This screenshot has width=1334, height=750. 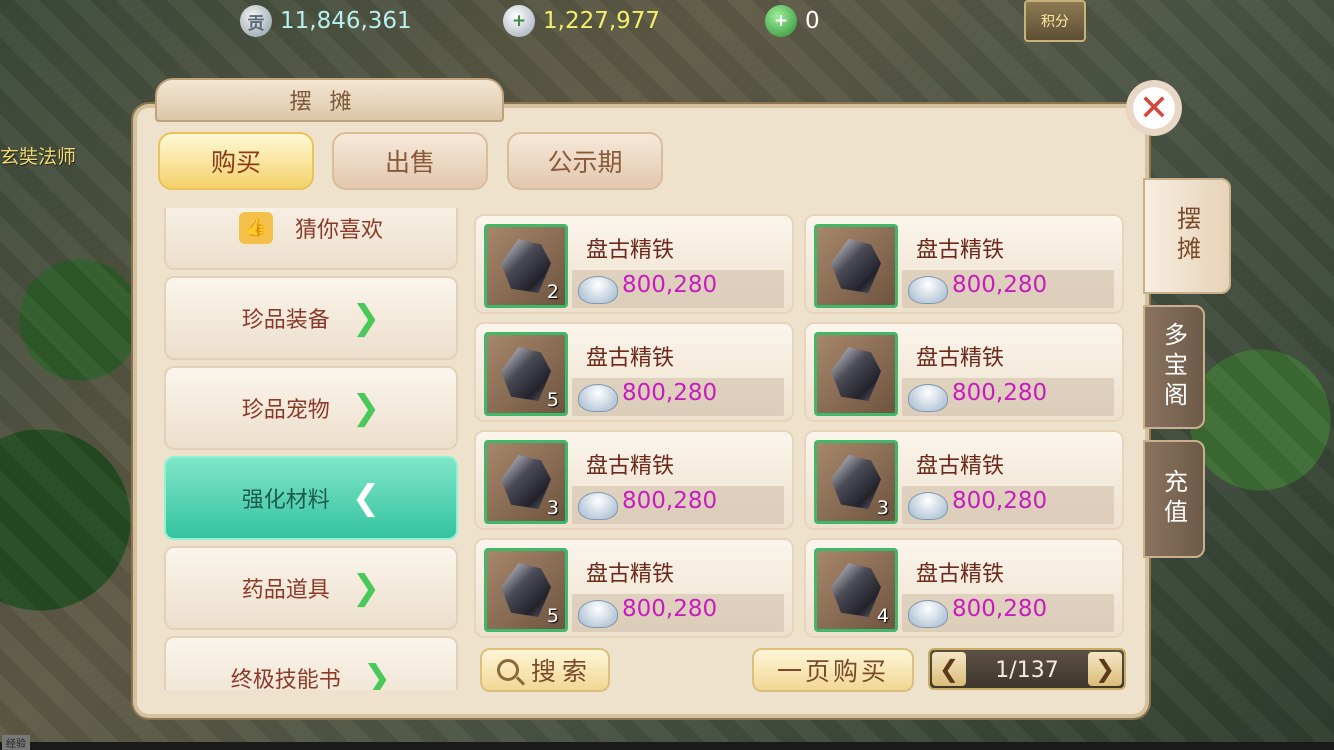 I want to click on category-rare-pets: 珍品宠物 ❯, so click(x=311, y=408).